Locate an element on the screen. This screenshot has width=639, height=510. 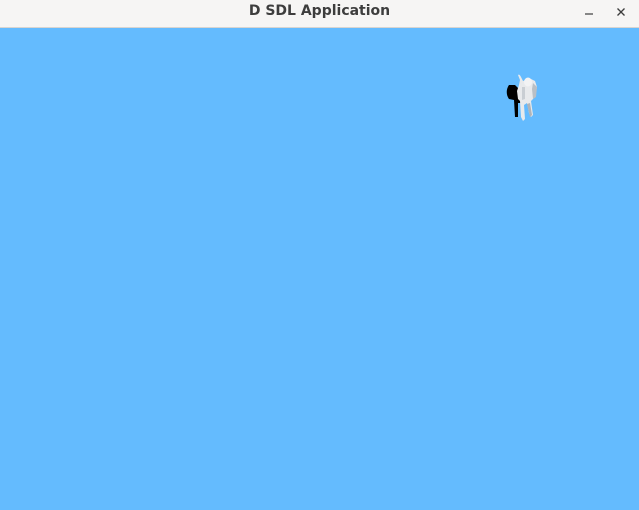
minimize-button is located at coordinates (589, 11).